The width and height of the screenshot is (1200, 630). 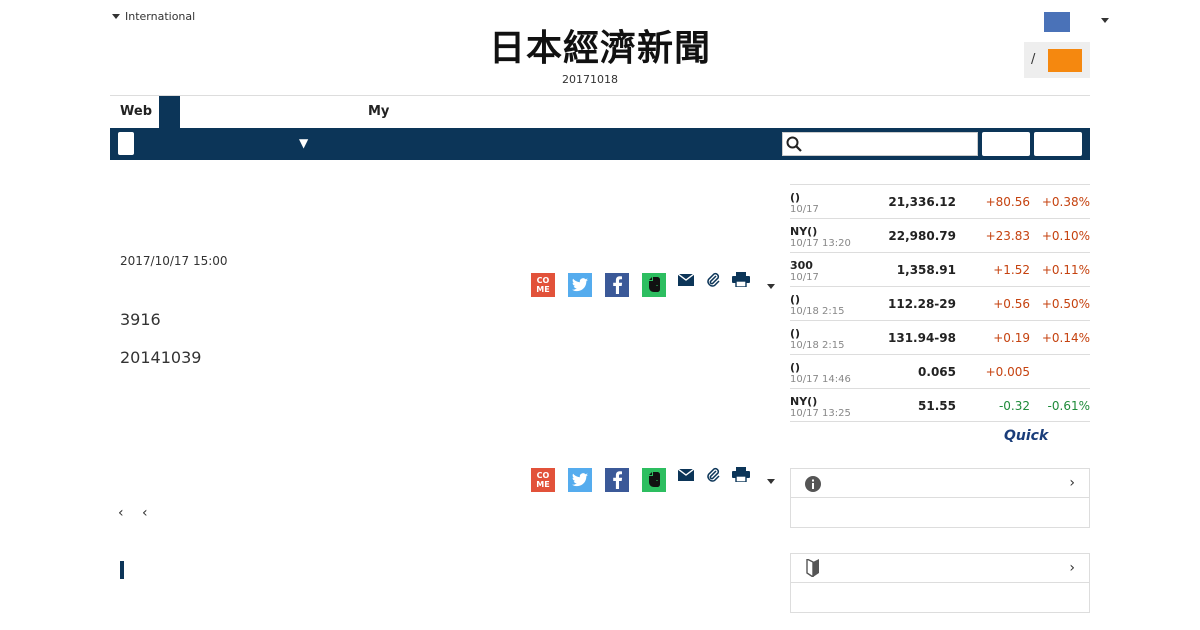 I want to click on prev-section-link: ‹, so click(x=145, y=513).